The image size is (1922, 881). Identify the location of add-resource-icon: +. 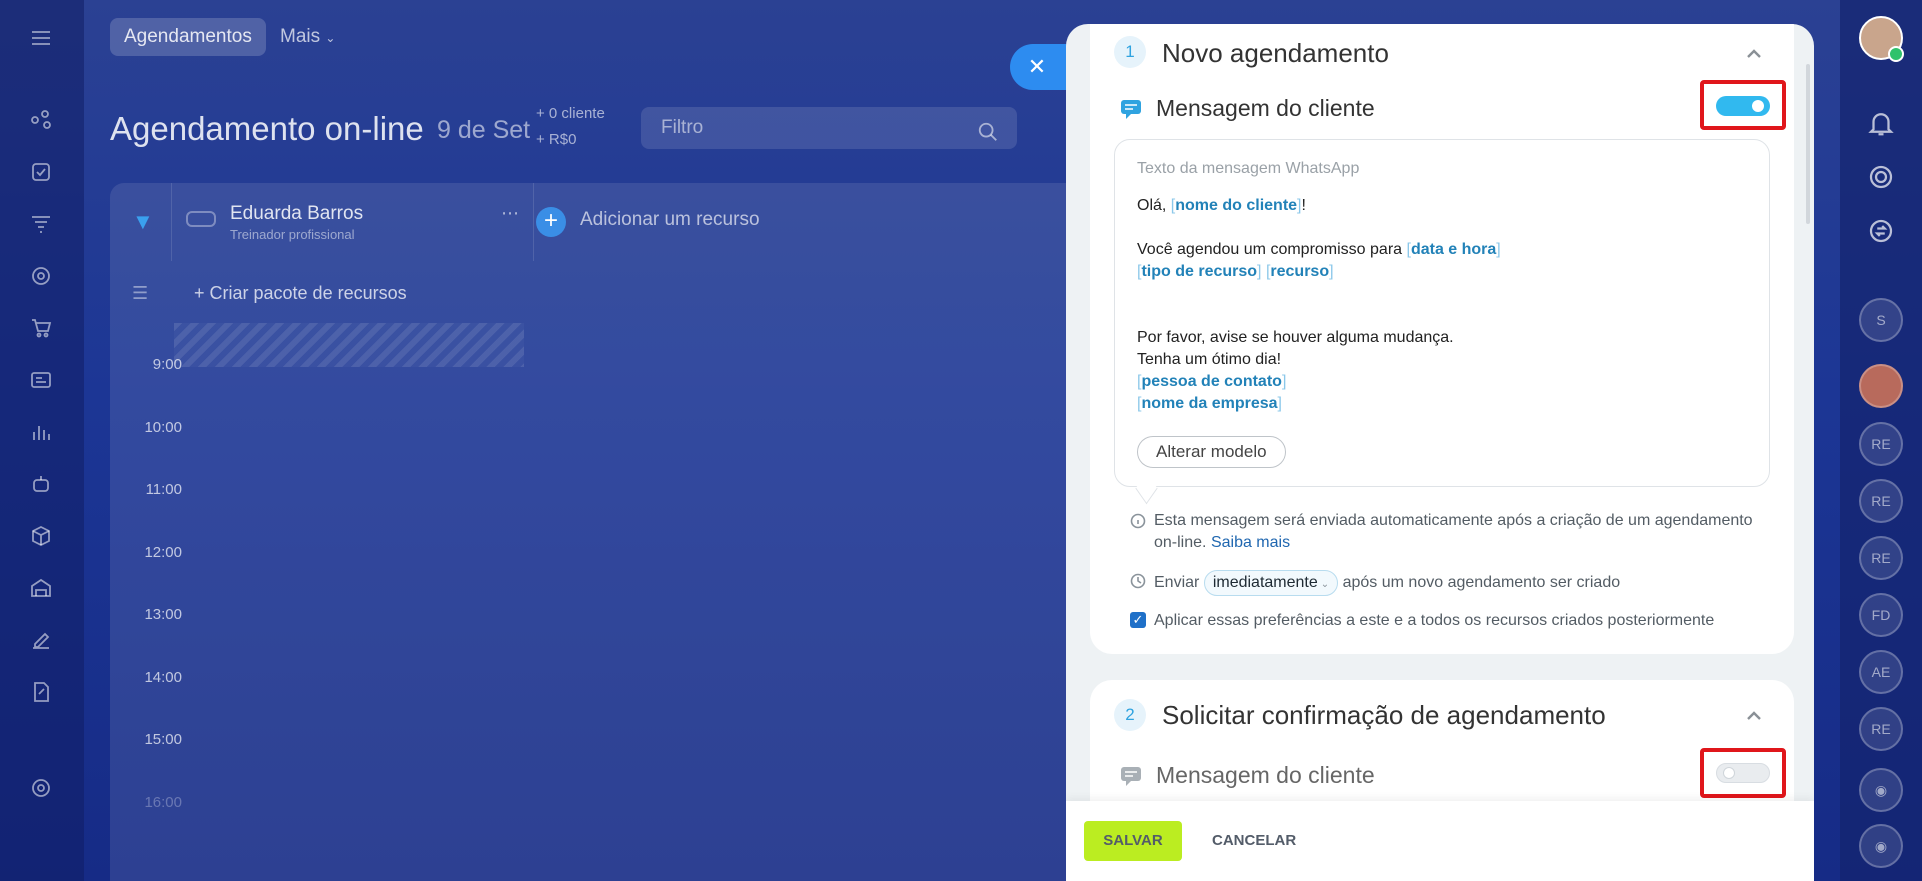
(551, 222).